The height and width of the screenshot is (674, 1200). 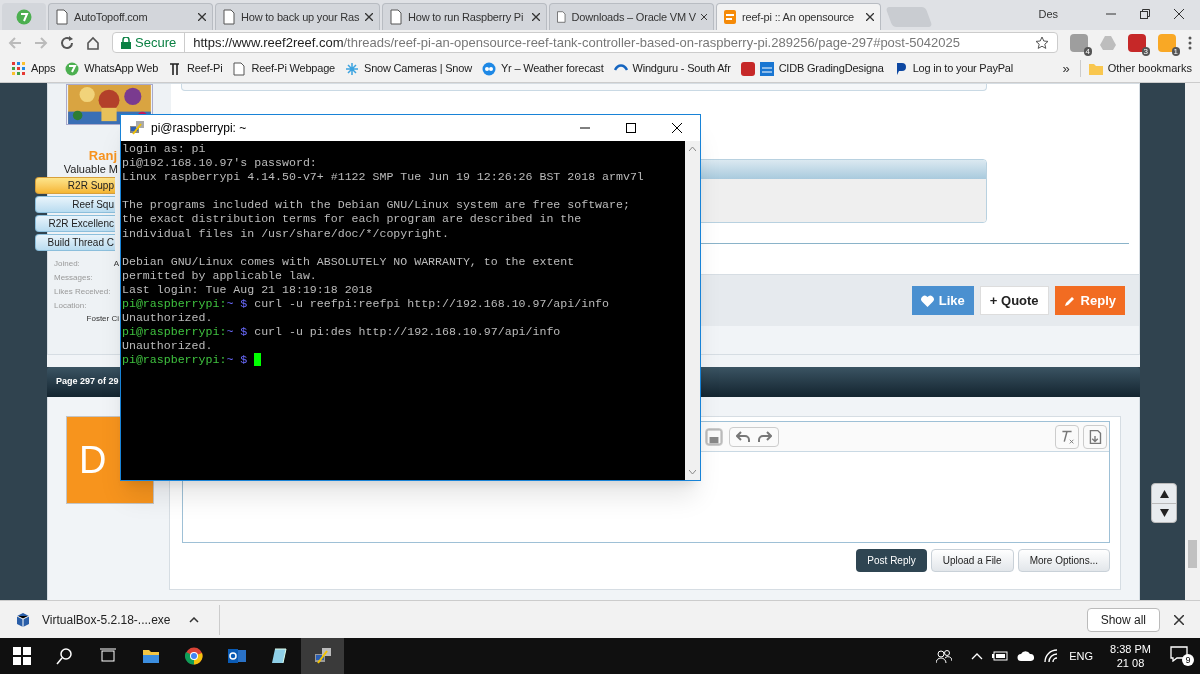 I want to click on form-button: Upload a File, so click(x=972, y=560).